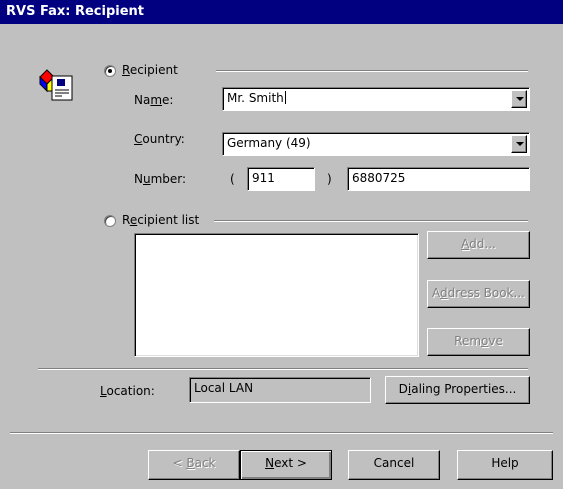  I want to click on label-part: <, so click(179, 463).